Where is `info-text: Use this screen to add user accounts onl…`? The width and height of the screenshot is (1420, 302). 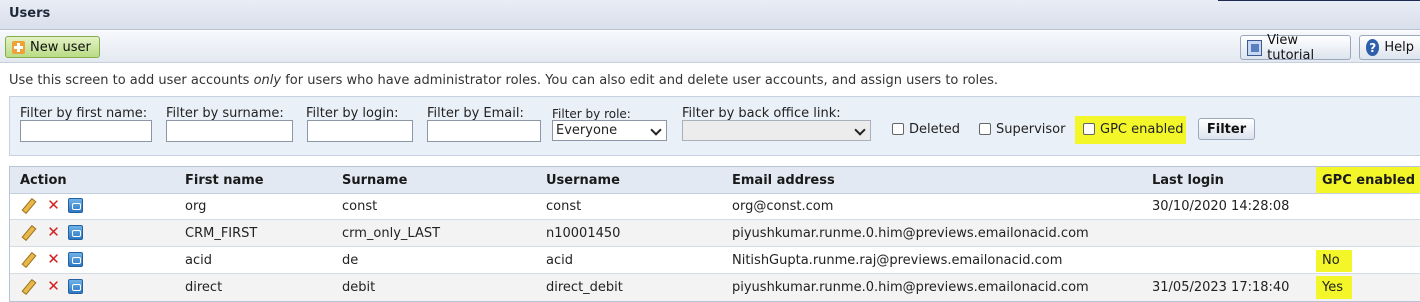
info-text: Use this screen to add user accounts onl… is located at coordinates (503, 80).